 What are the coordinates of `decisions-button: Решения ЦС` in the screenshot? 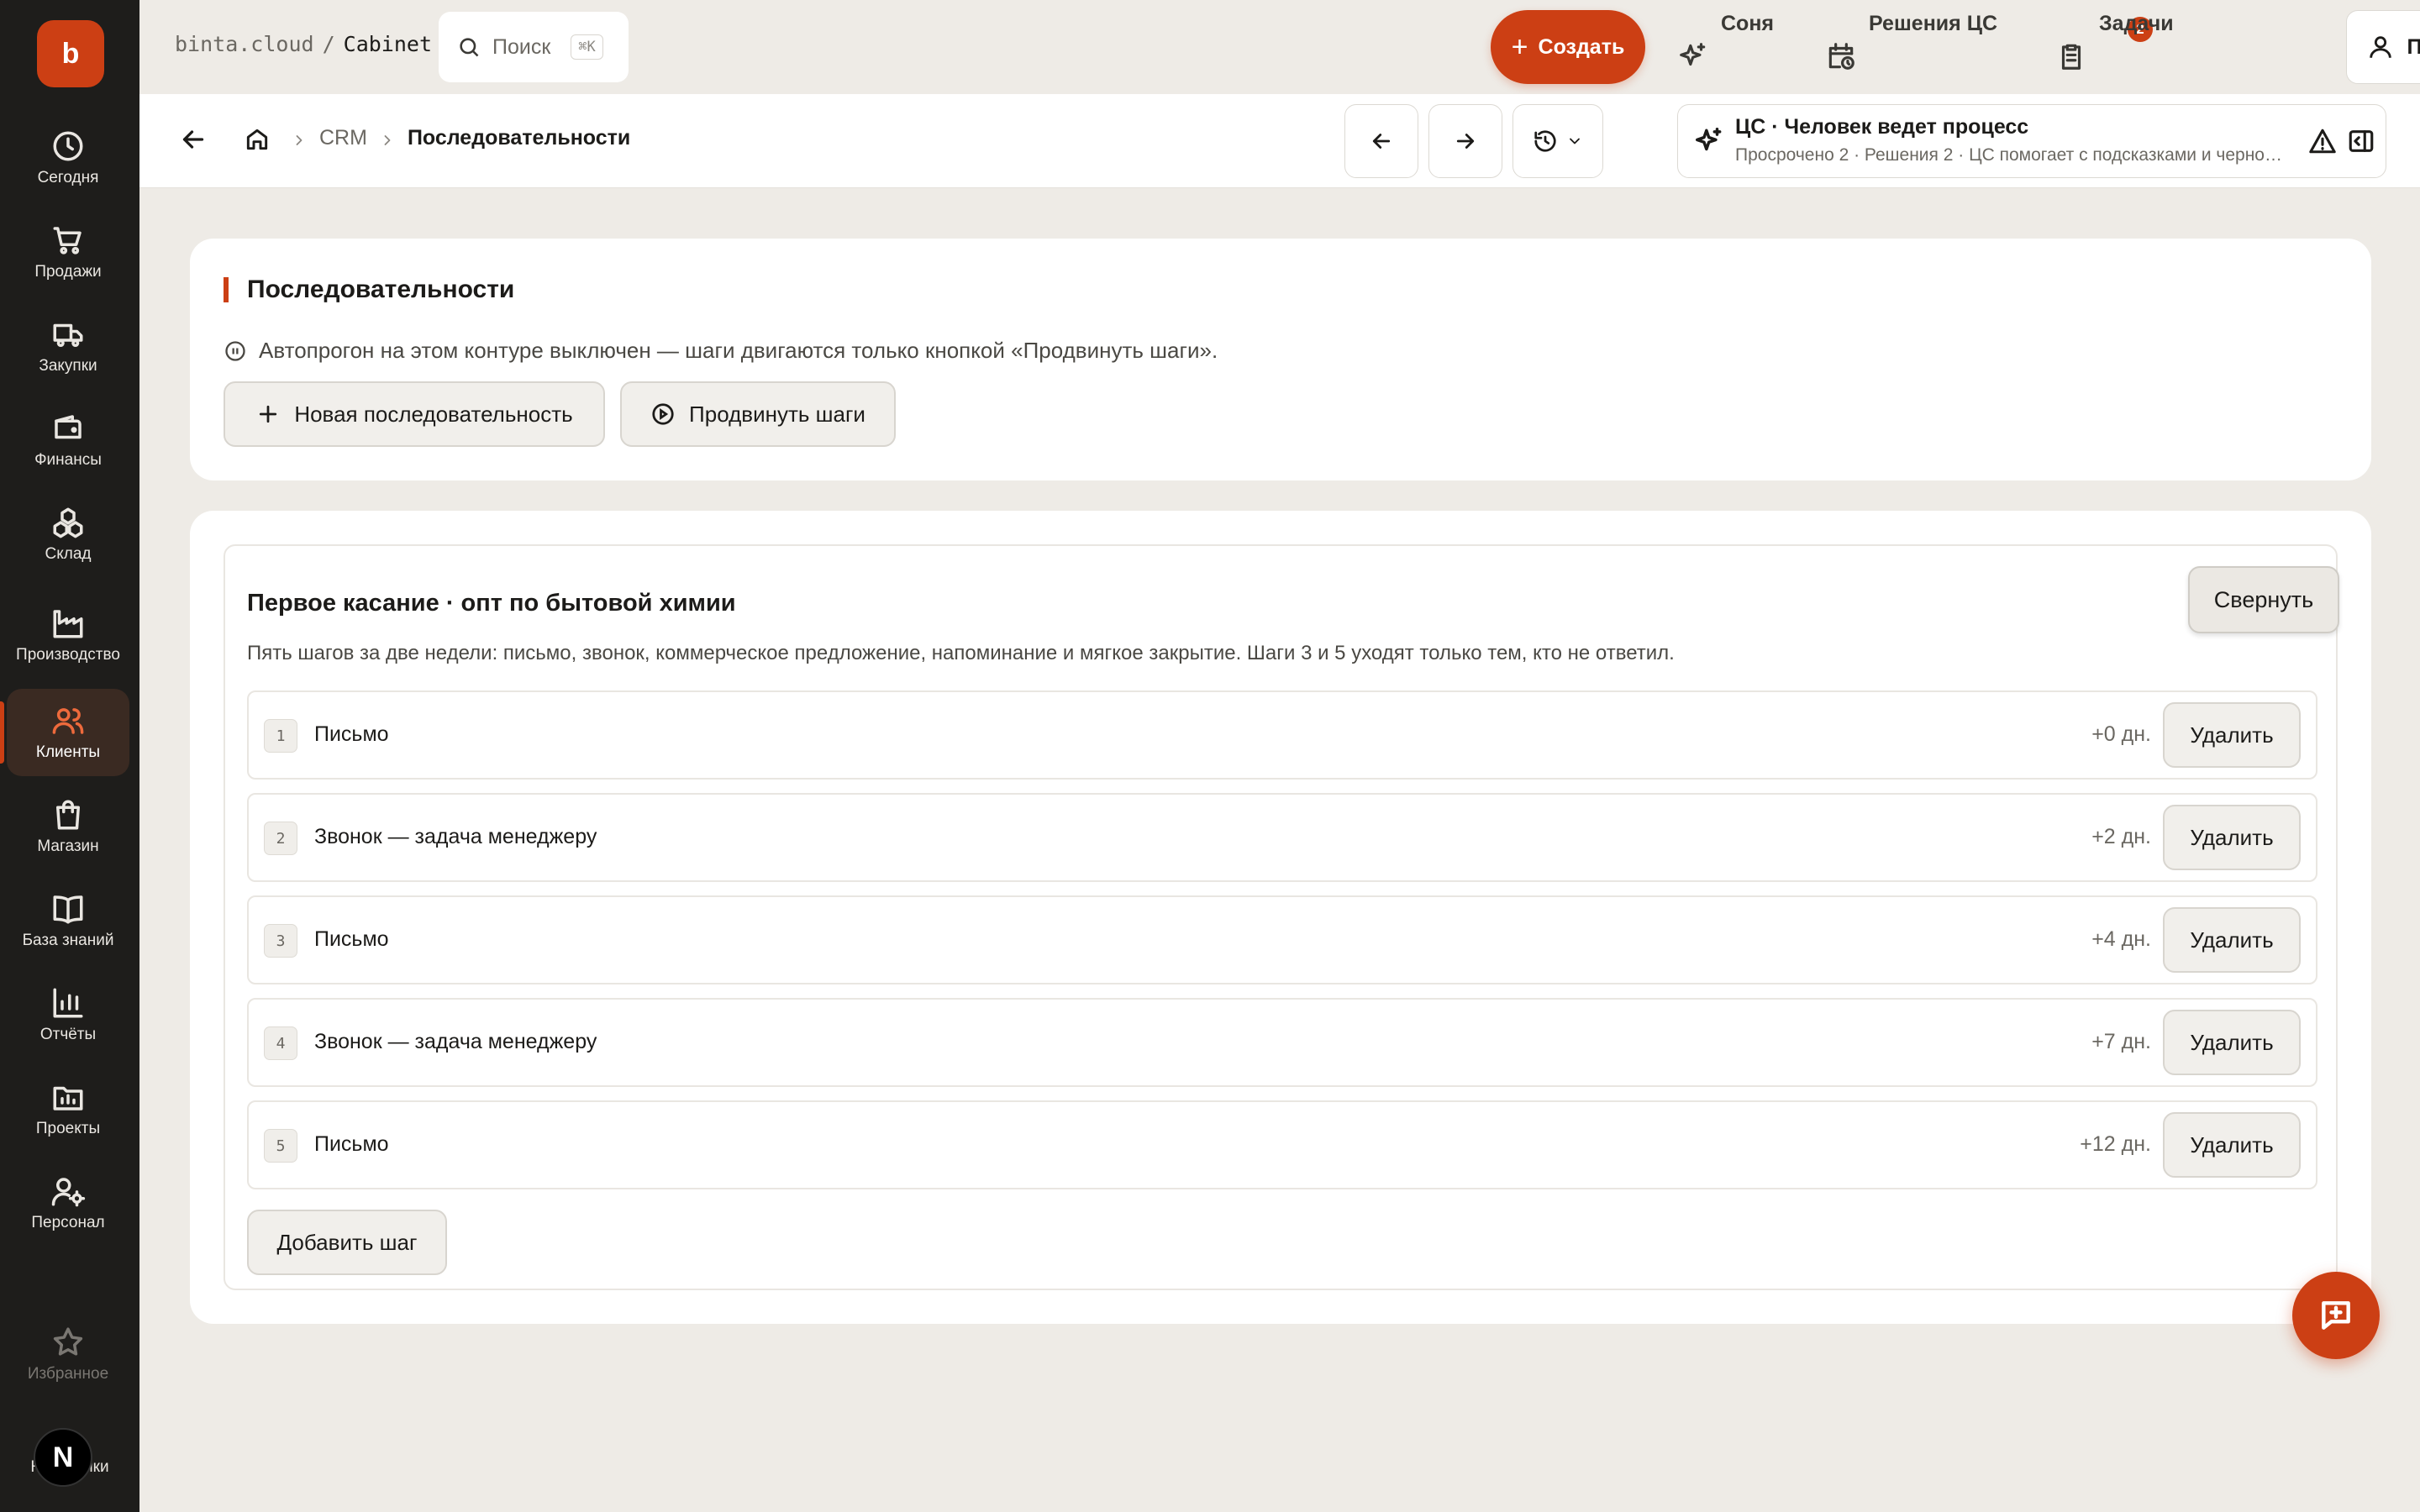 It's located at (1911, 47).